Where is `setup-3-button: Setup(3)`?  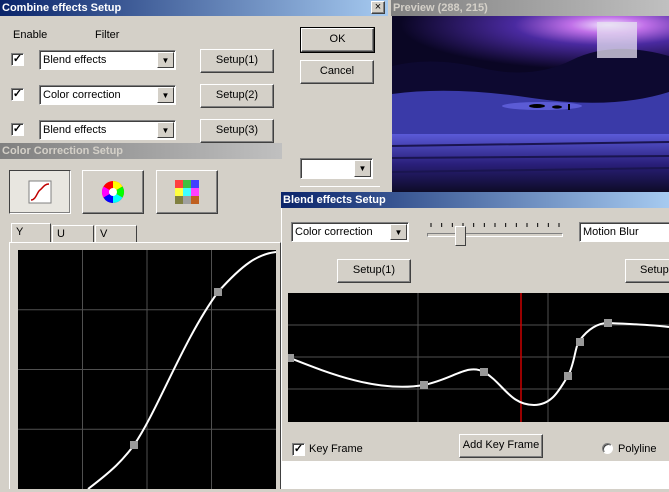
setup-3-button: Setup(3) is located at coordinates (237, 131).